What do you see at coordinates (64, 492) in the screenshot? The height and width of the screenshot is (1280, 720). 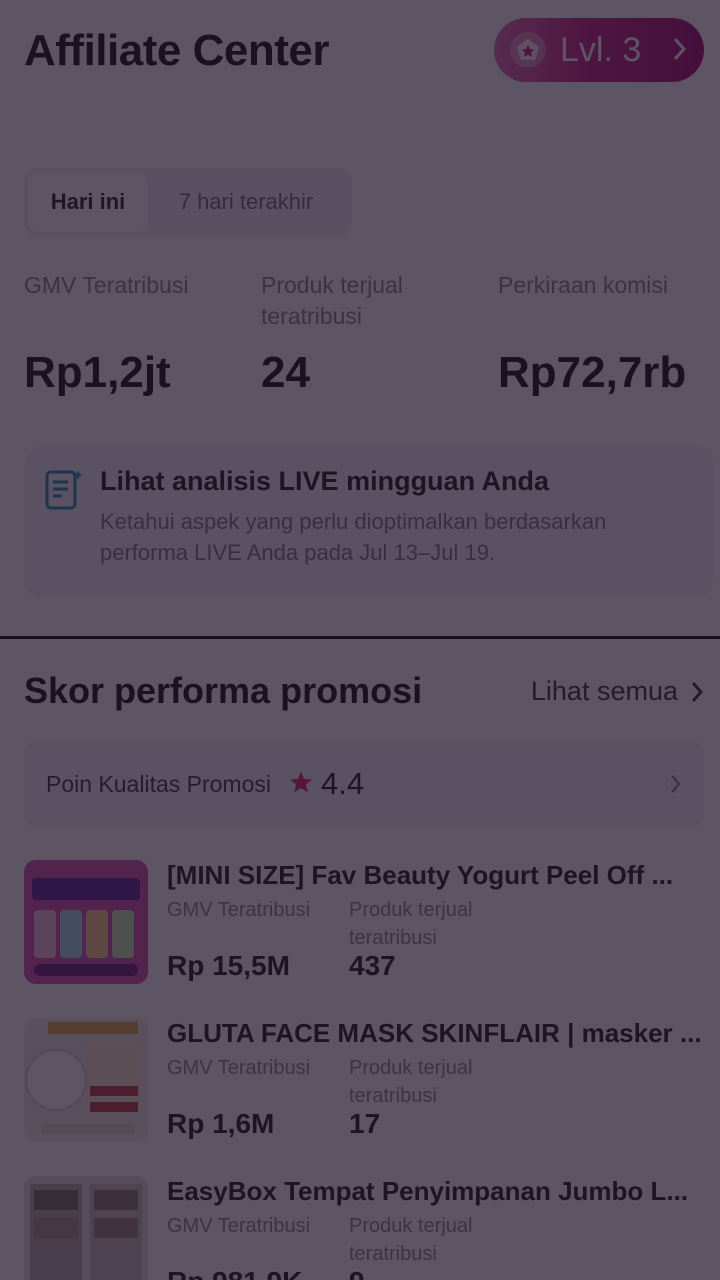 I see `document-sparkle-icon` at bounding box center [64, 492].